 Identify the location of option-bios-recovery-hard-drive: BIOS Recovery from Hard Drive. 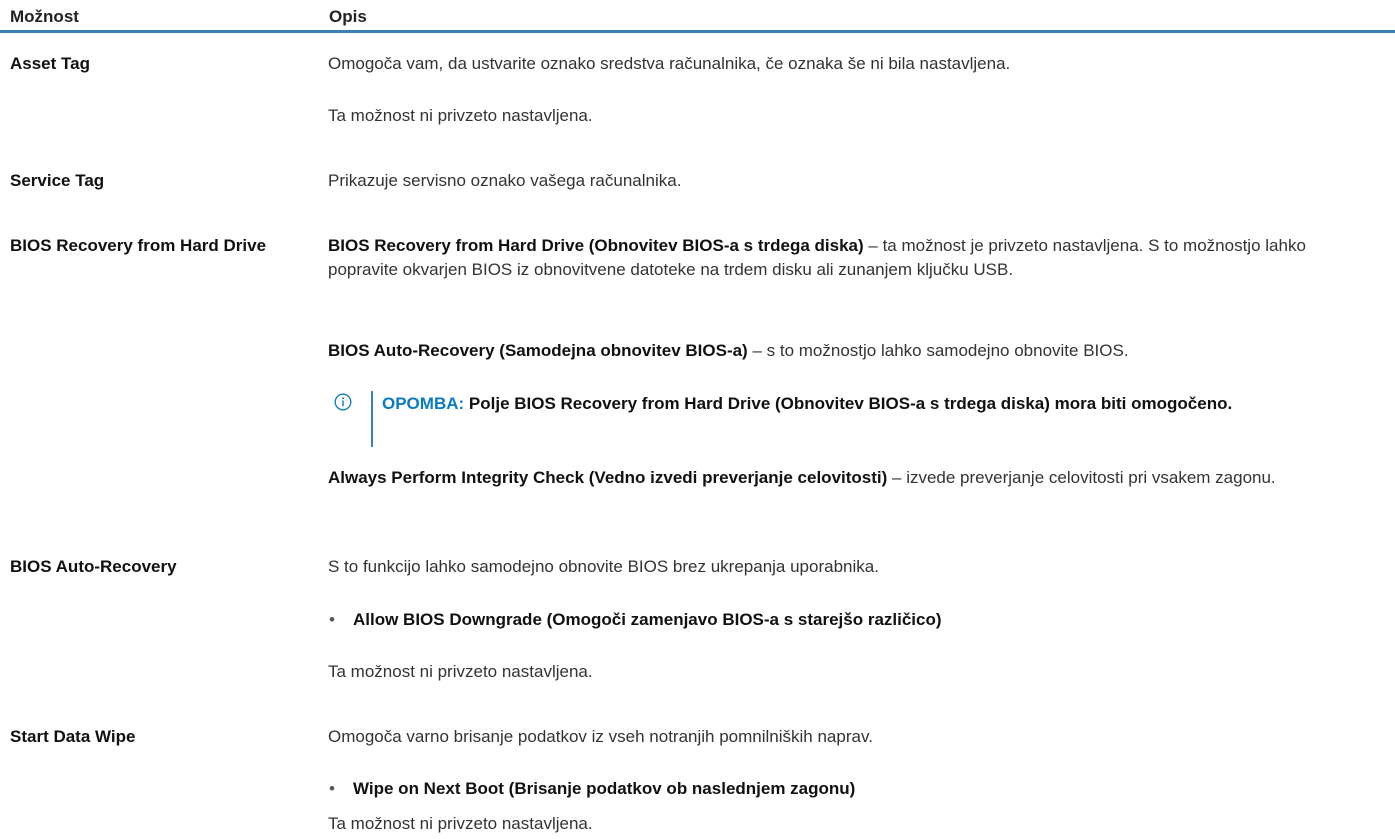
(138, 245).